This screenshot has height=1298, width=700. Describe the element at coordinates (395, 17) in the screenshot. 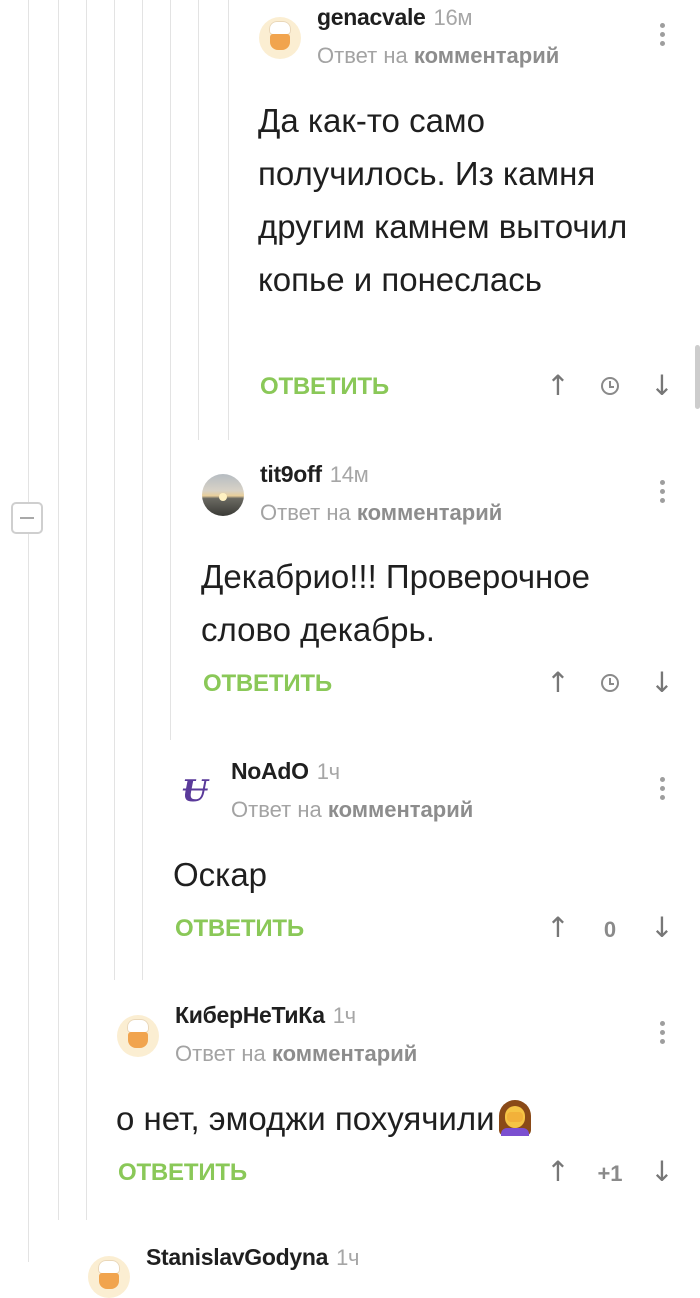

I see `username: genacvale 16м` at that location.